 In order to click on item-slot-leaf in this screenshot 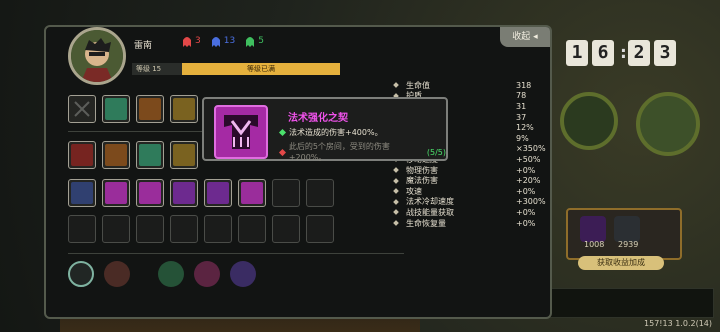, I will do `click(150, 193)`.